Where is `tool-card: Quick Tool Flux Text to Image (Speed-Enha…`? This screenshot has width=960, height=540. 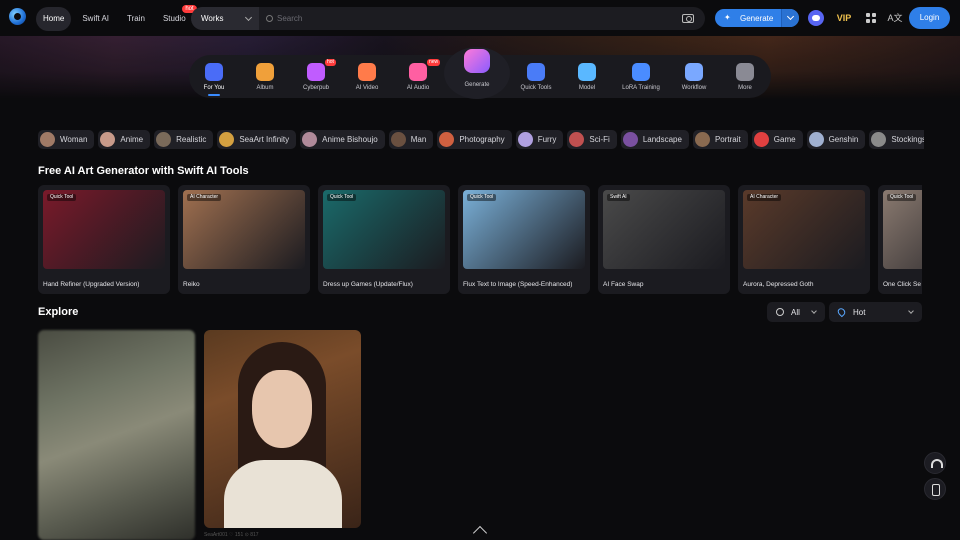 tool-card: Quick Tool Flux Text to Image (Speed-Enha… is located at coordinates (524, 239).